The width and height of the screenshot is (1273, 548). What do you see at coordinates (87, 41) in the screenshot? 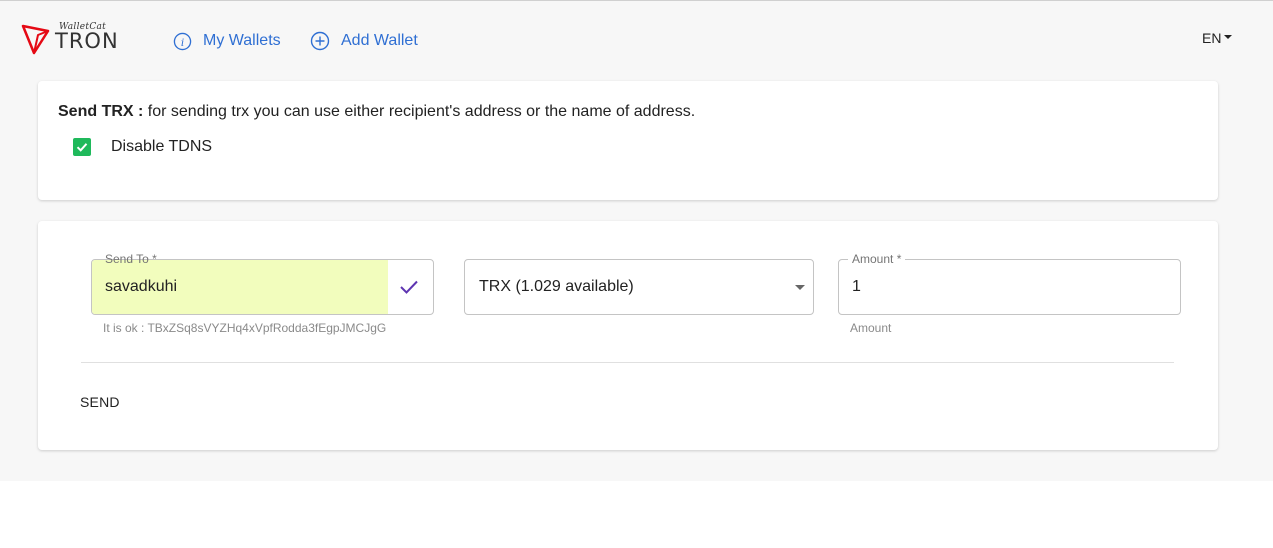
I see `logo-wordmark: TRON` at bounding box center [87, 41].